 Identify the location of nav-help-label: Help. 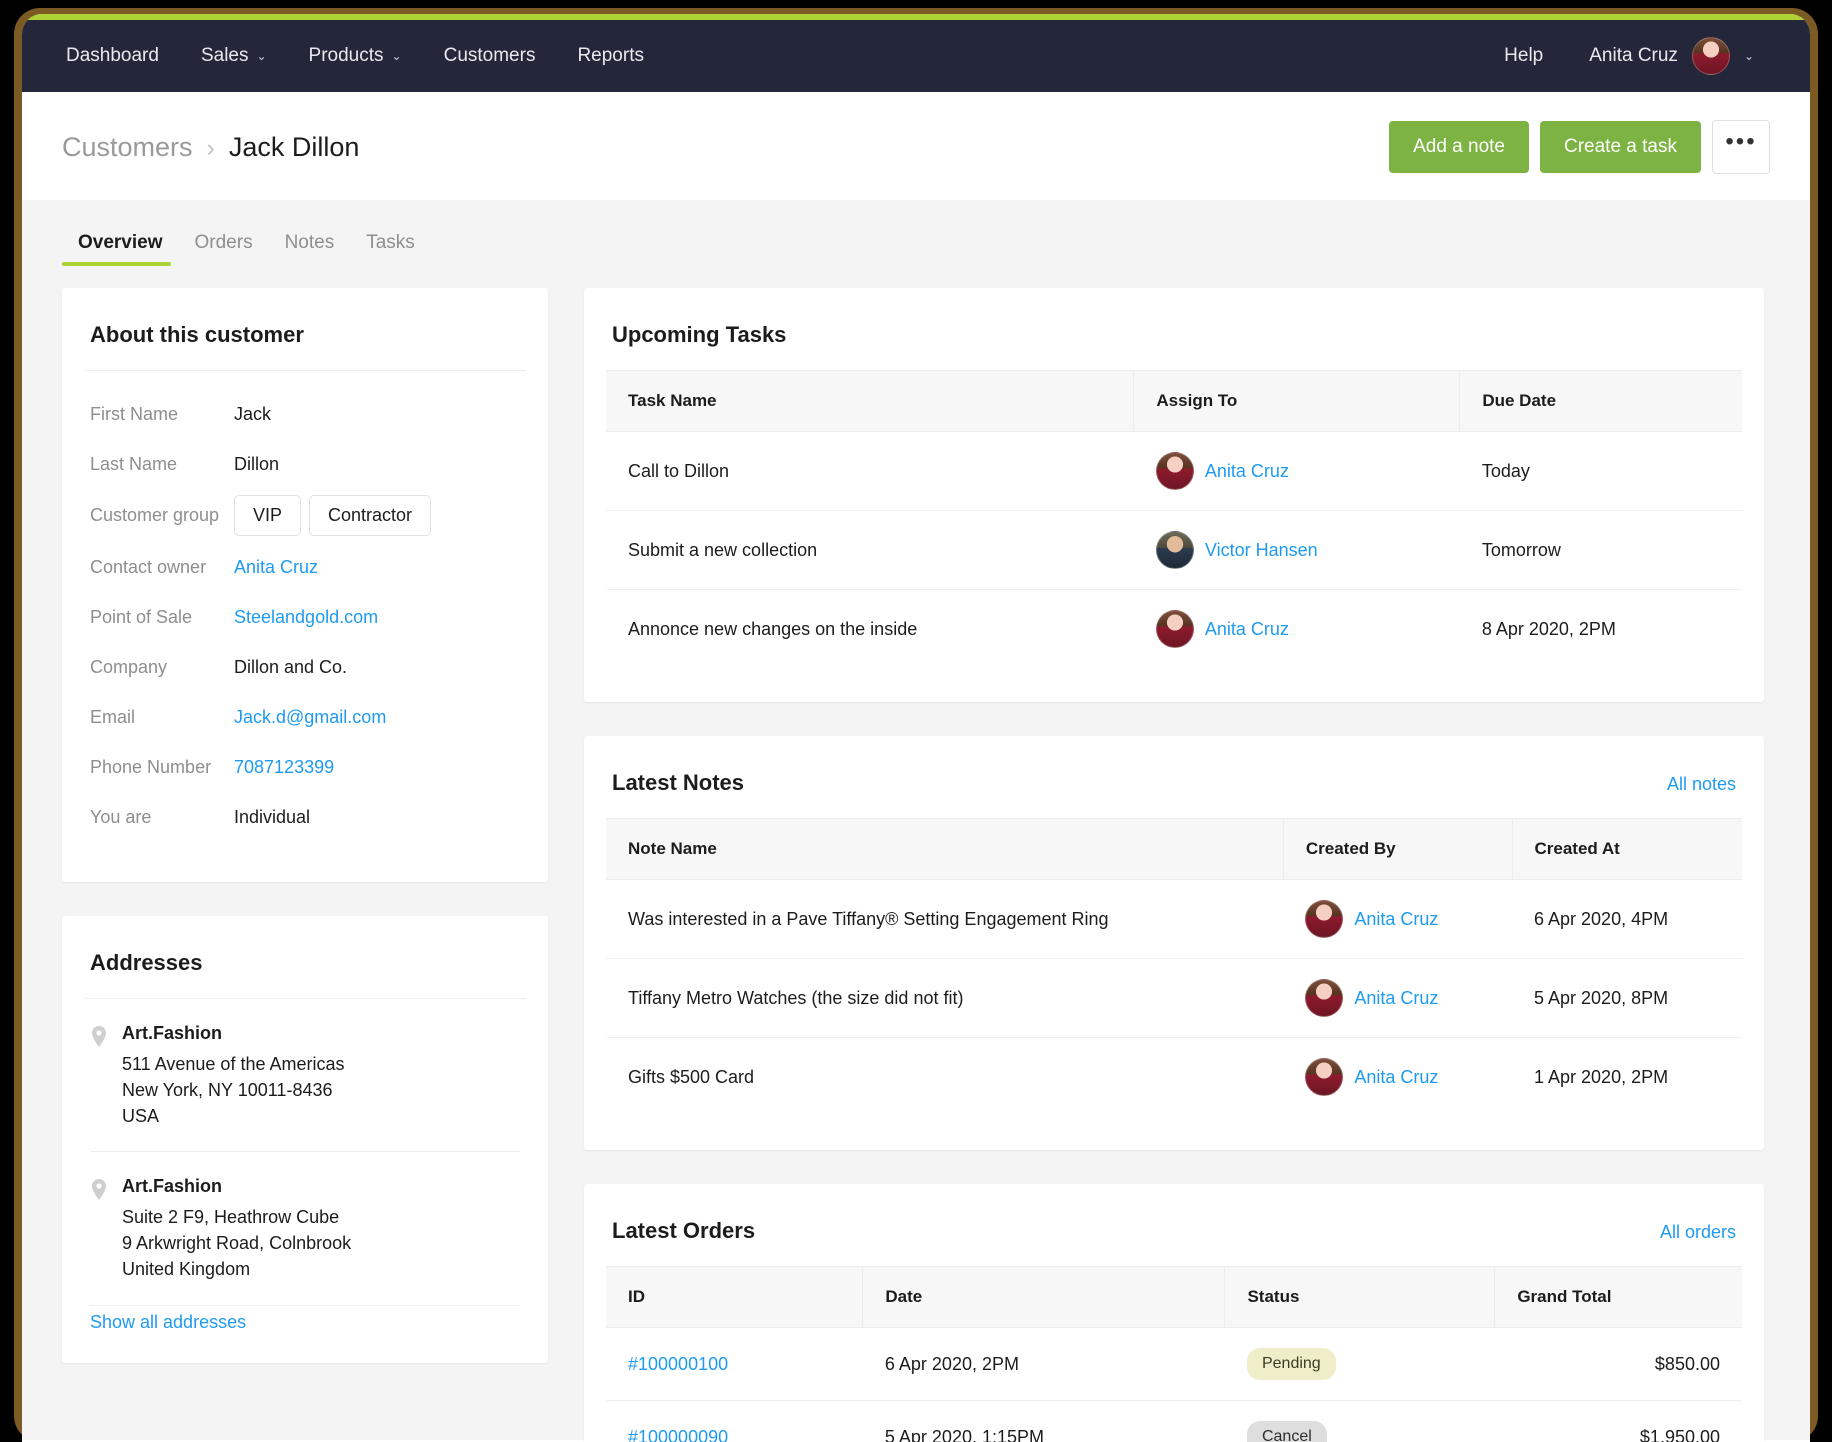
(1524, 55).